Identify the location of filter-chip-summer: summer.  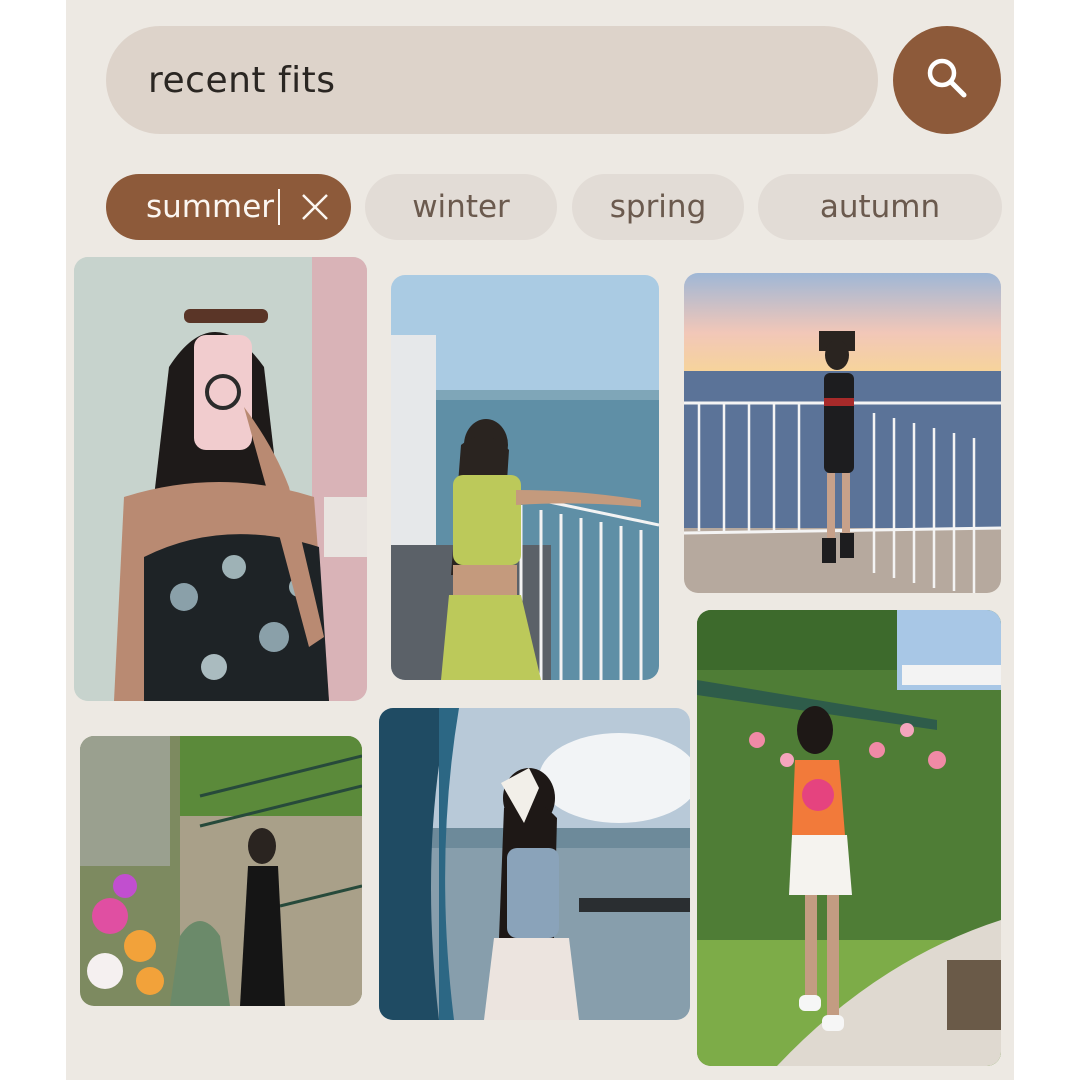
(228, 207).